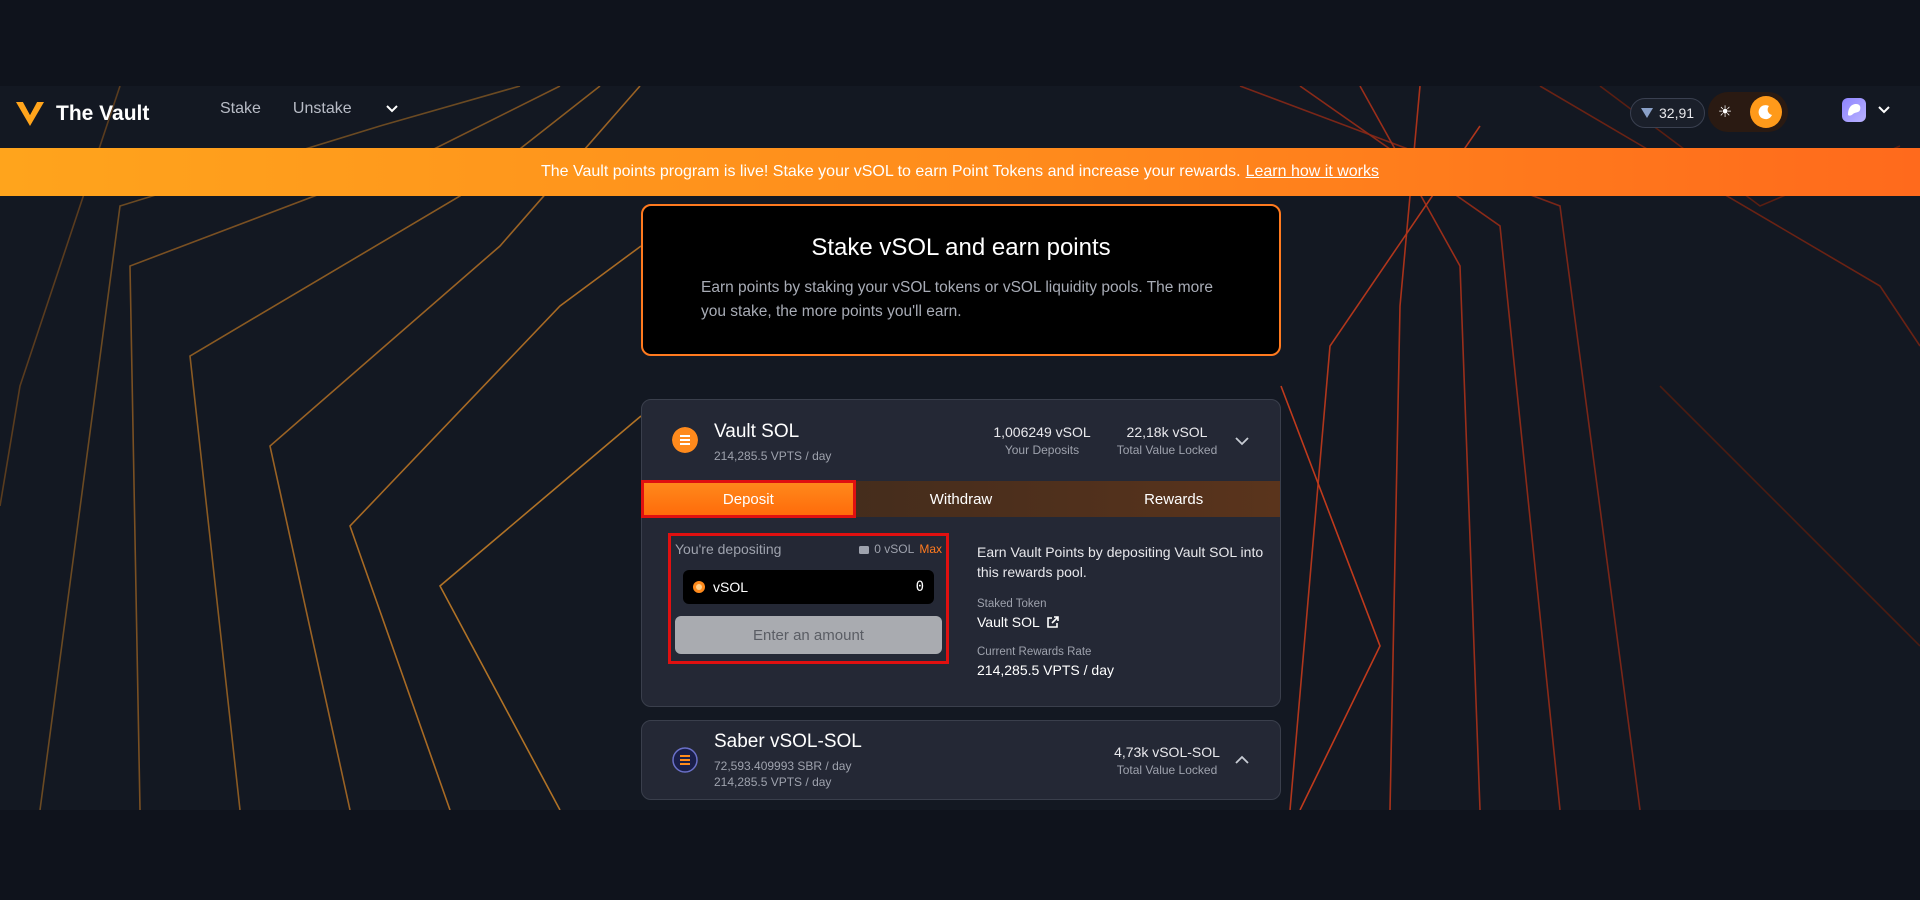  Describe the element at coordinates (1725, 112) in the screenshot. I see `sun-icon: ☀` at that location.